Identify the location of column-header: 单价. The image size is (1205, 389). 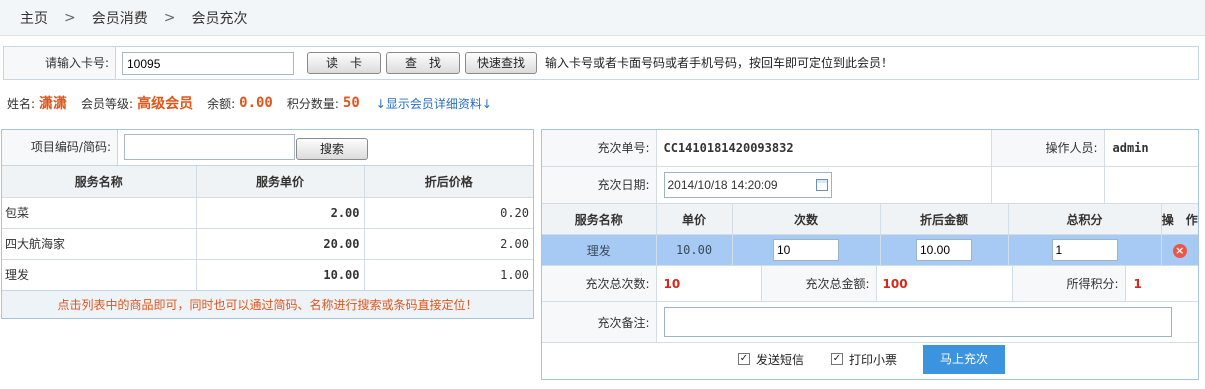
(694, 219).